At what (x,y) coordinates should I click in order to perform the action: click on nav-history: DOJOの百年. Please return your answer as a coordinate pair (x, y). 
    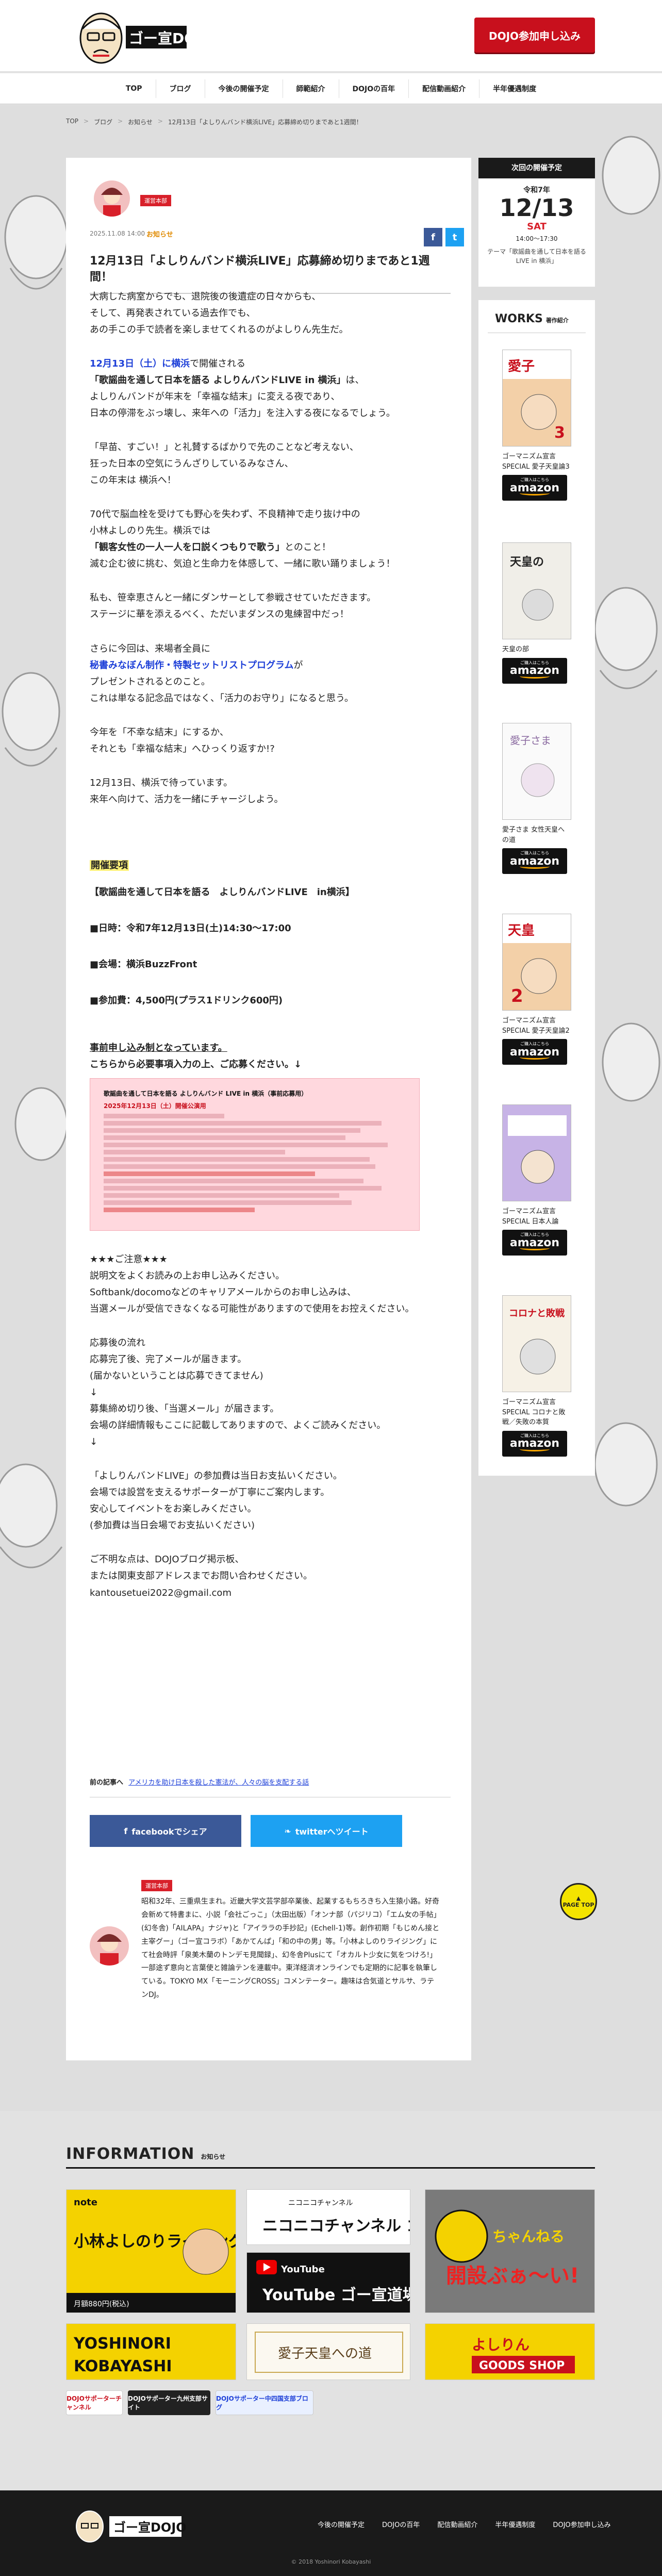
    Looking at the image, I should click on (373, 89).